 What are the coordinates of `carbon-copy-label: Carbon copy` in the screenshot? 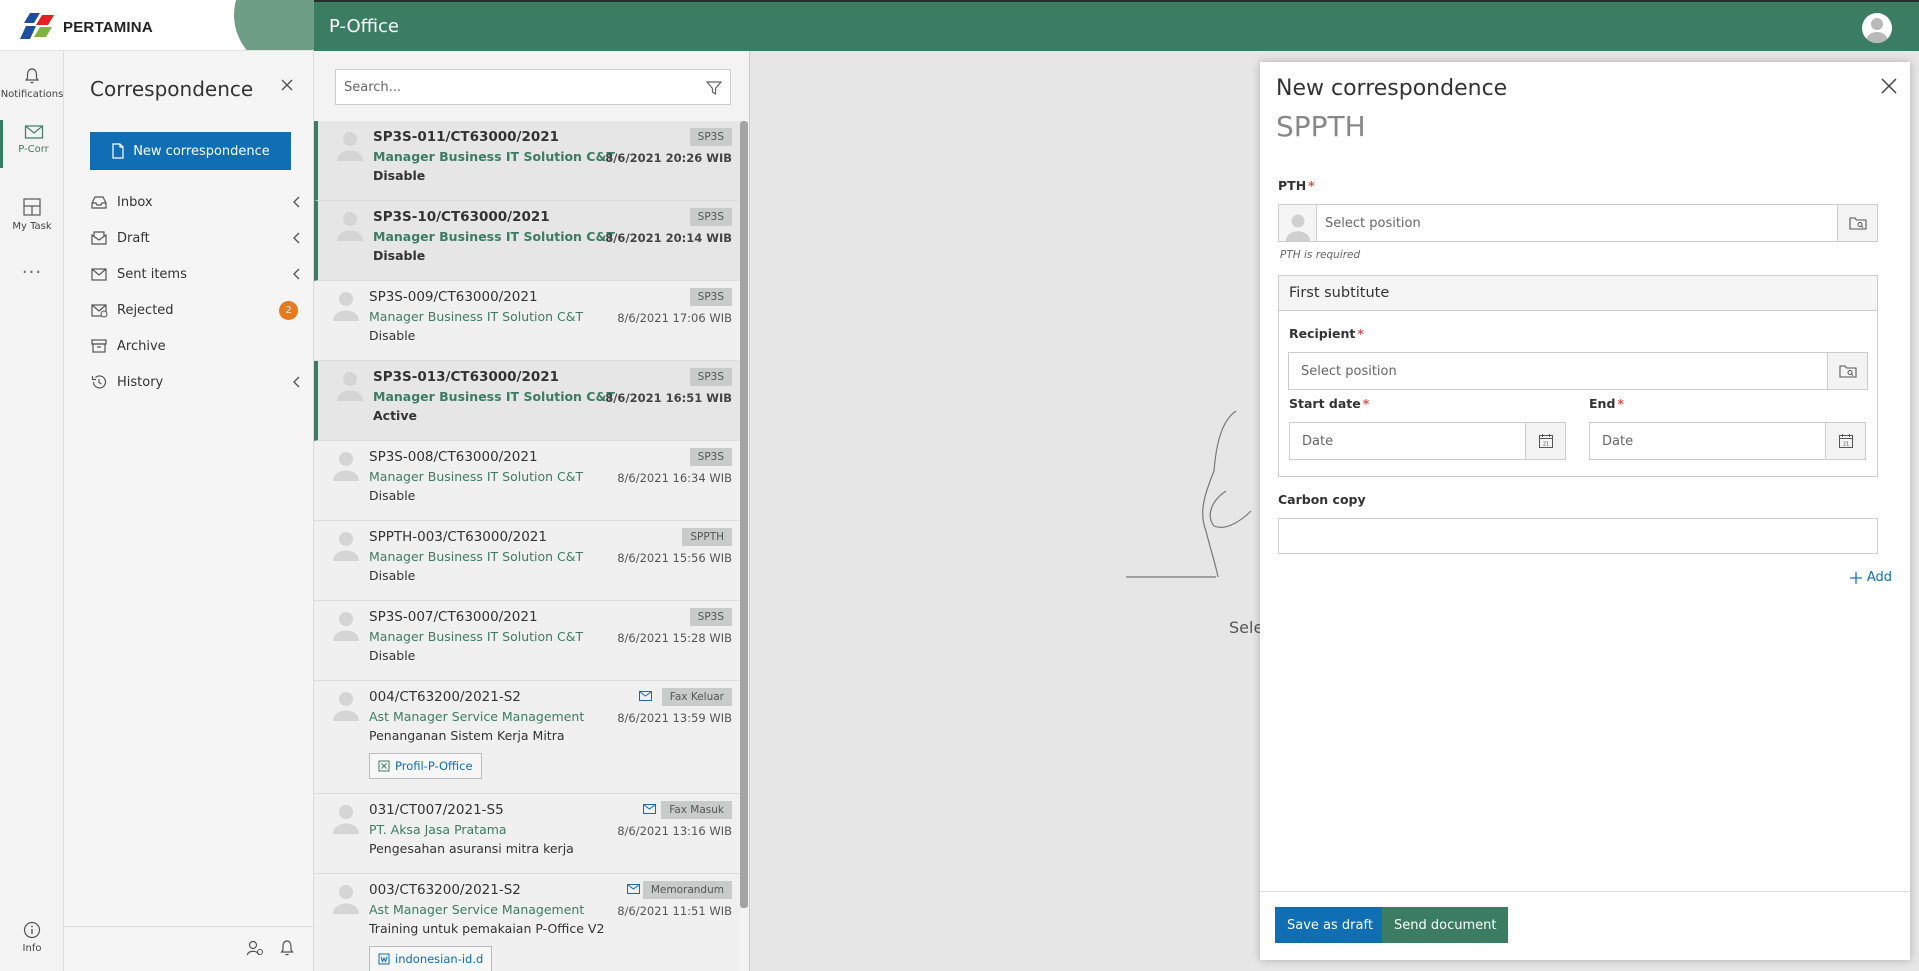 It's located at (1322, 499).